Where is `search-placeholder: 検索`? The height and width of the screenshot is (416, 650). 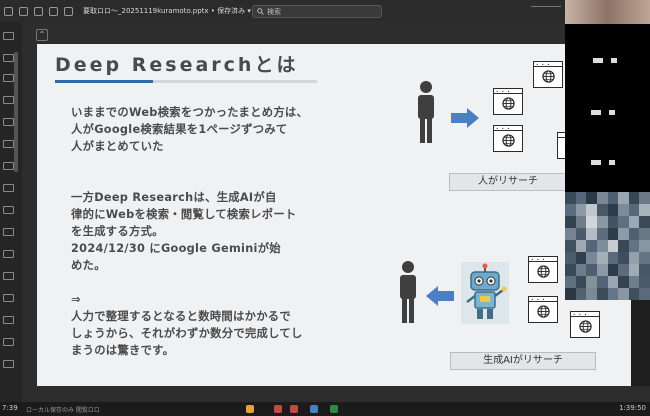 search-placeholder: 検索 is located at coordinates (274, 11).